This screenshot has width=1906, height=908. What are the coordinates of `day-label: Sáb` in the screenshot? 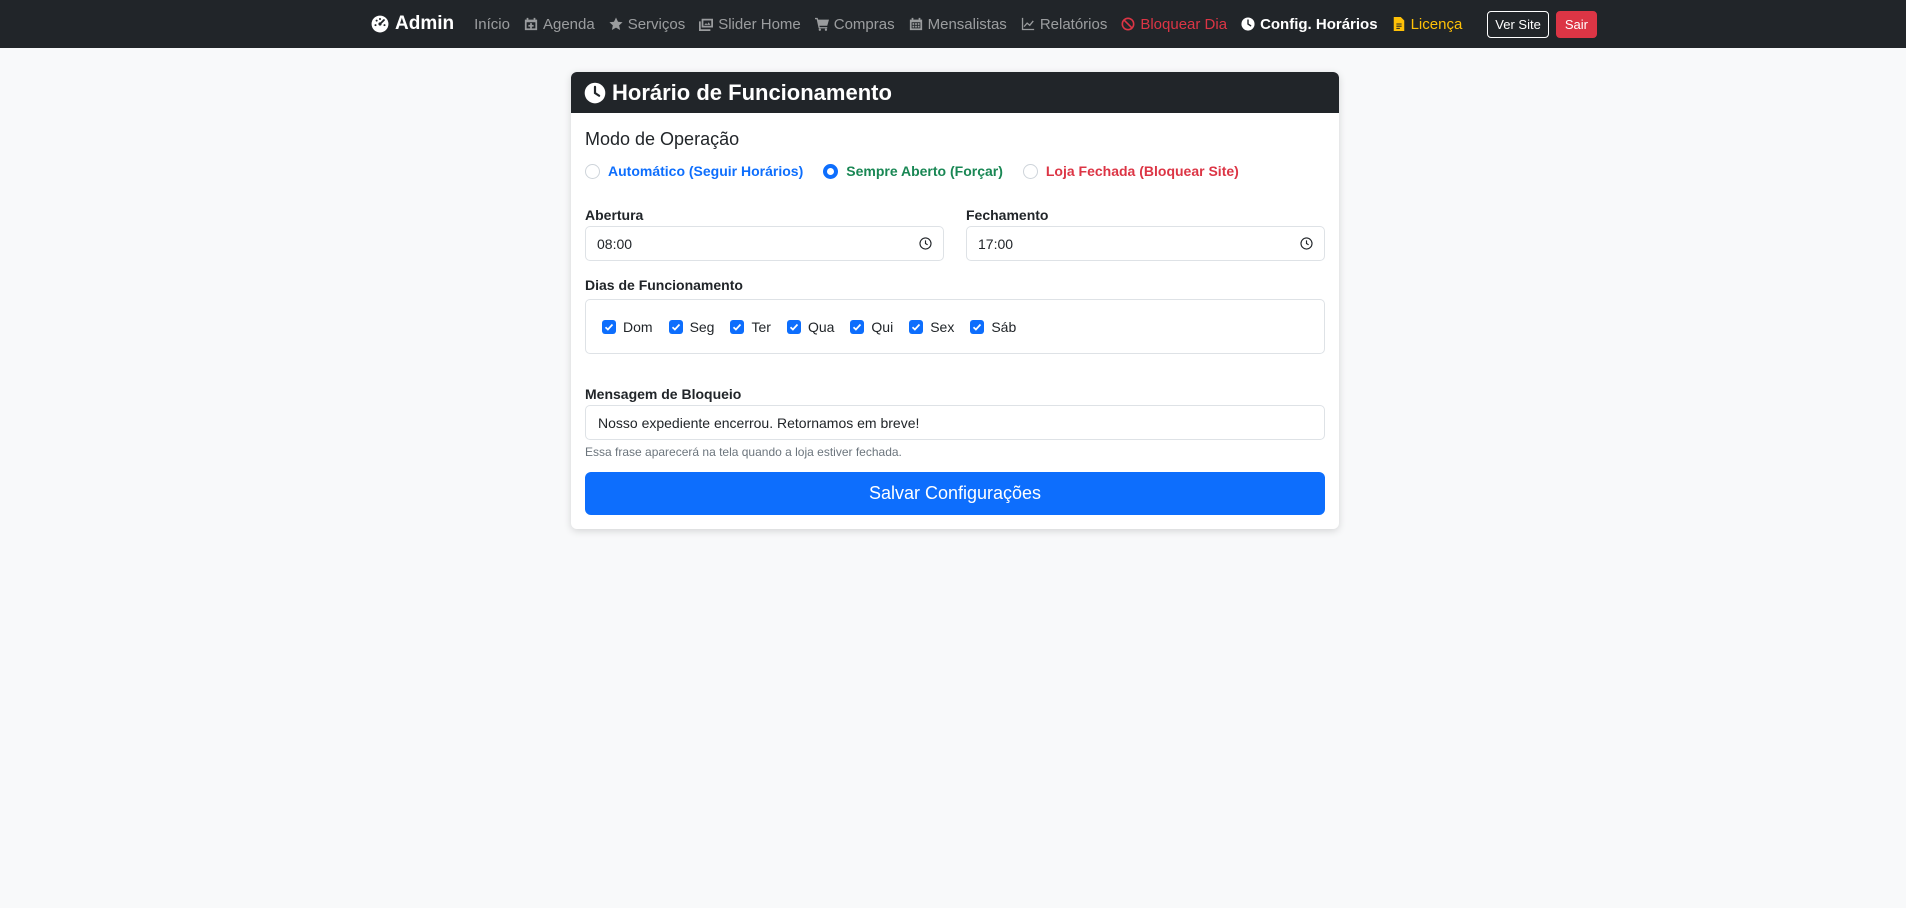 It's located at (1004, 326).